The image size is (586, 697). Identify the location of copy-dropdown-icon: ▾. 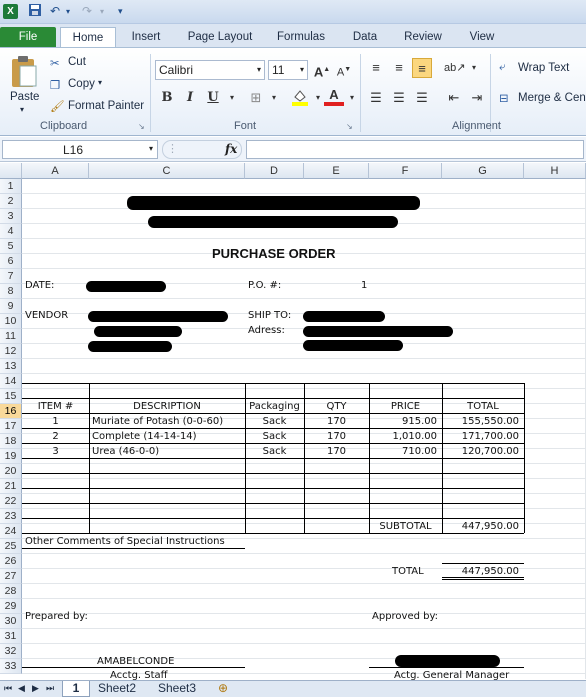
(100, 82).